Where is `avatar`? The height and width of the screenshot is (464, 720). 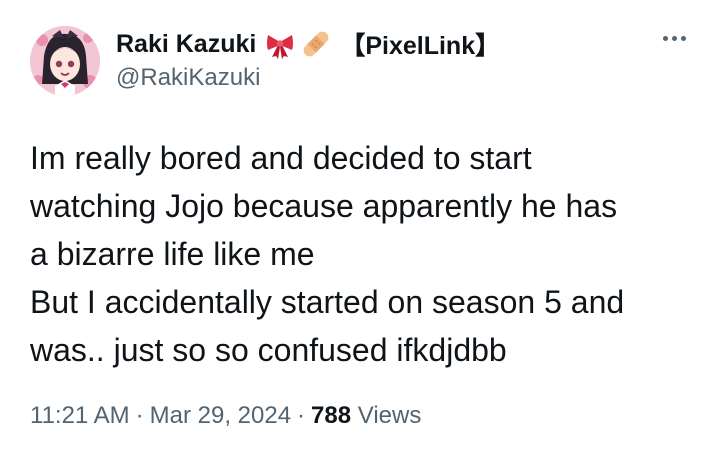 avatar is located at coordinates (65, 61).